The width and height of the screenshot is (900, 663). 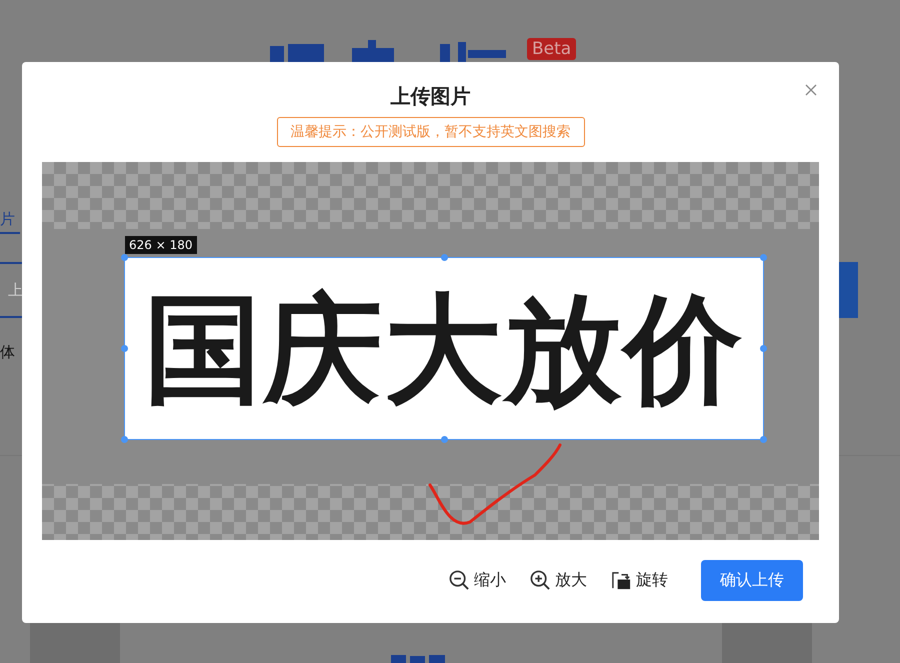 What do you see at coordinates (7, 352) in the screenshot?
I see `hint-text: 体` at bounding box center [7, 352].